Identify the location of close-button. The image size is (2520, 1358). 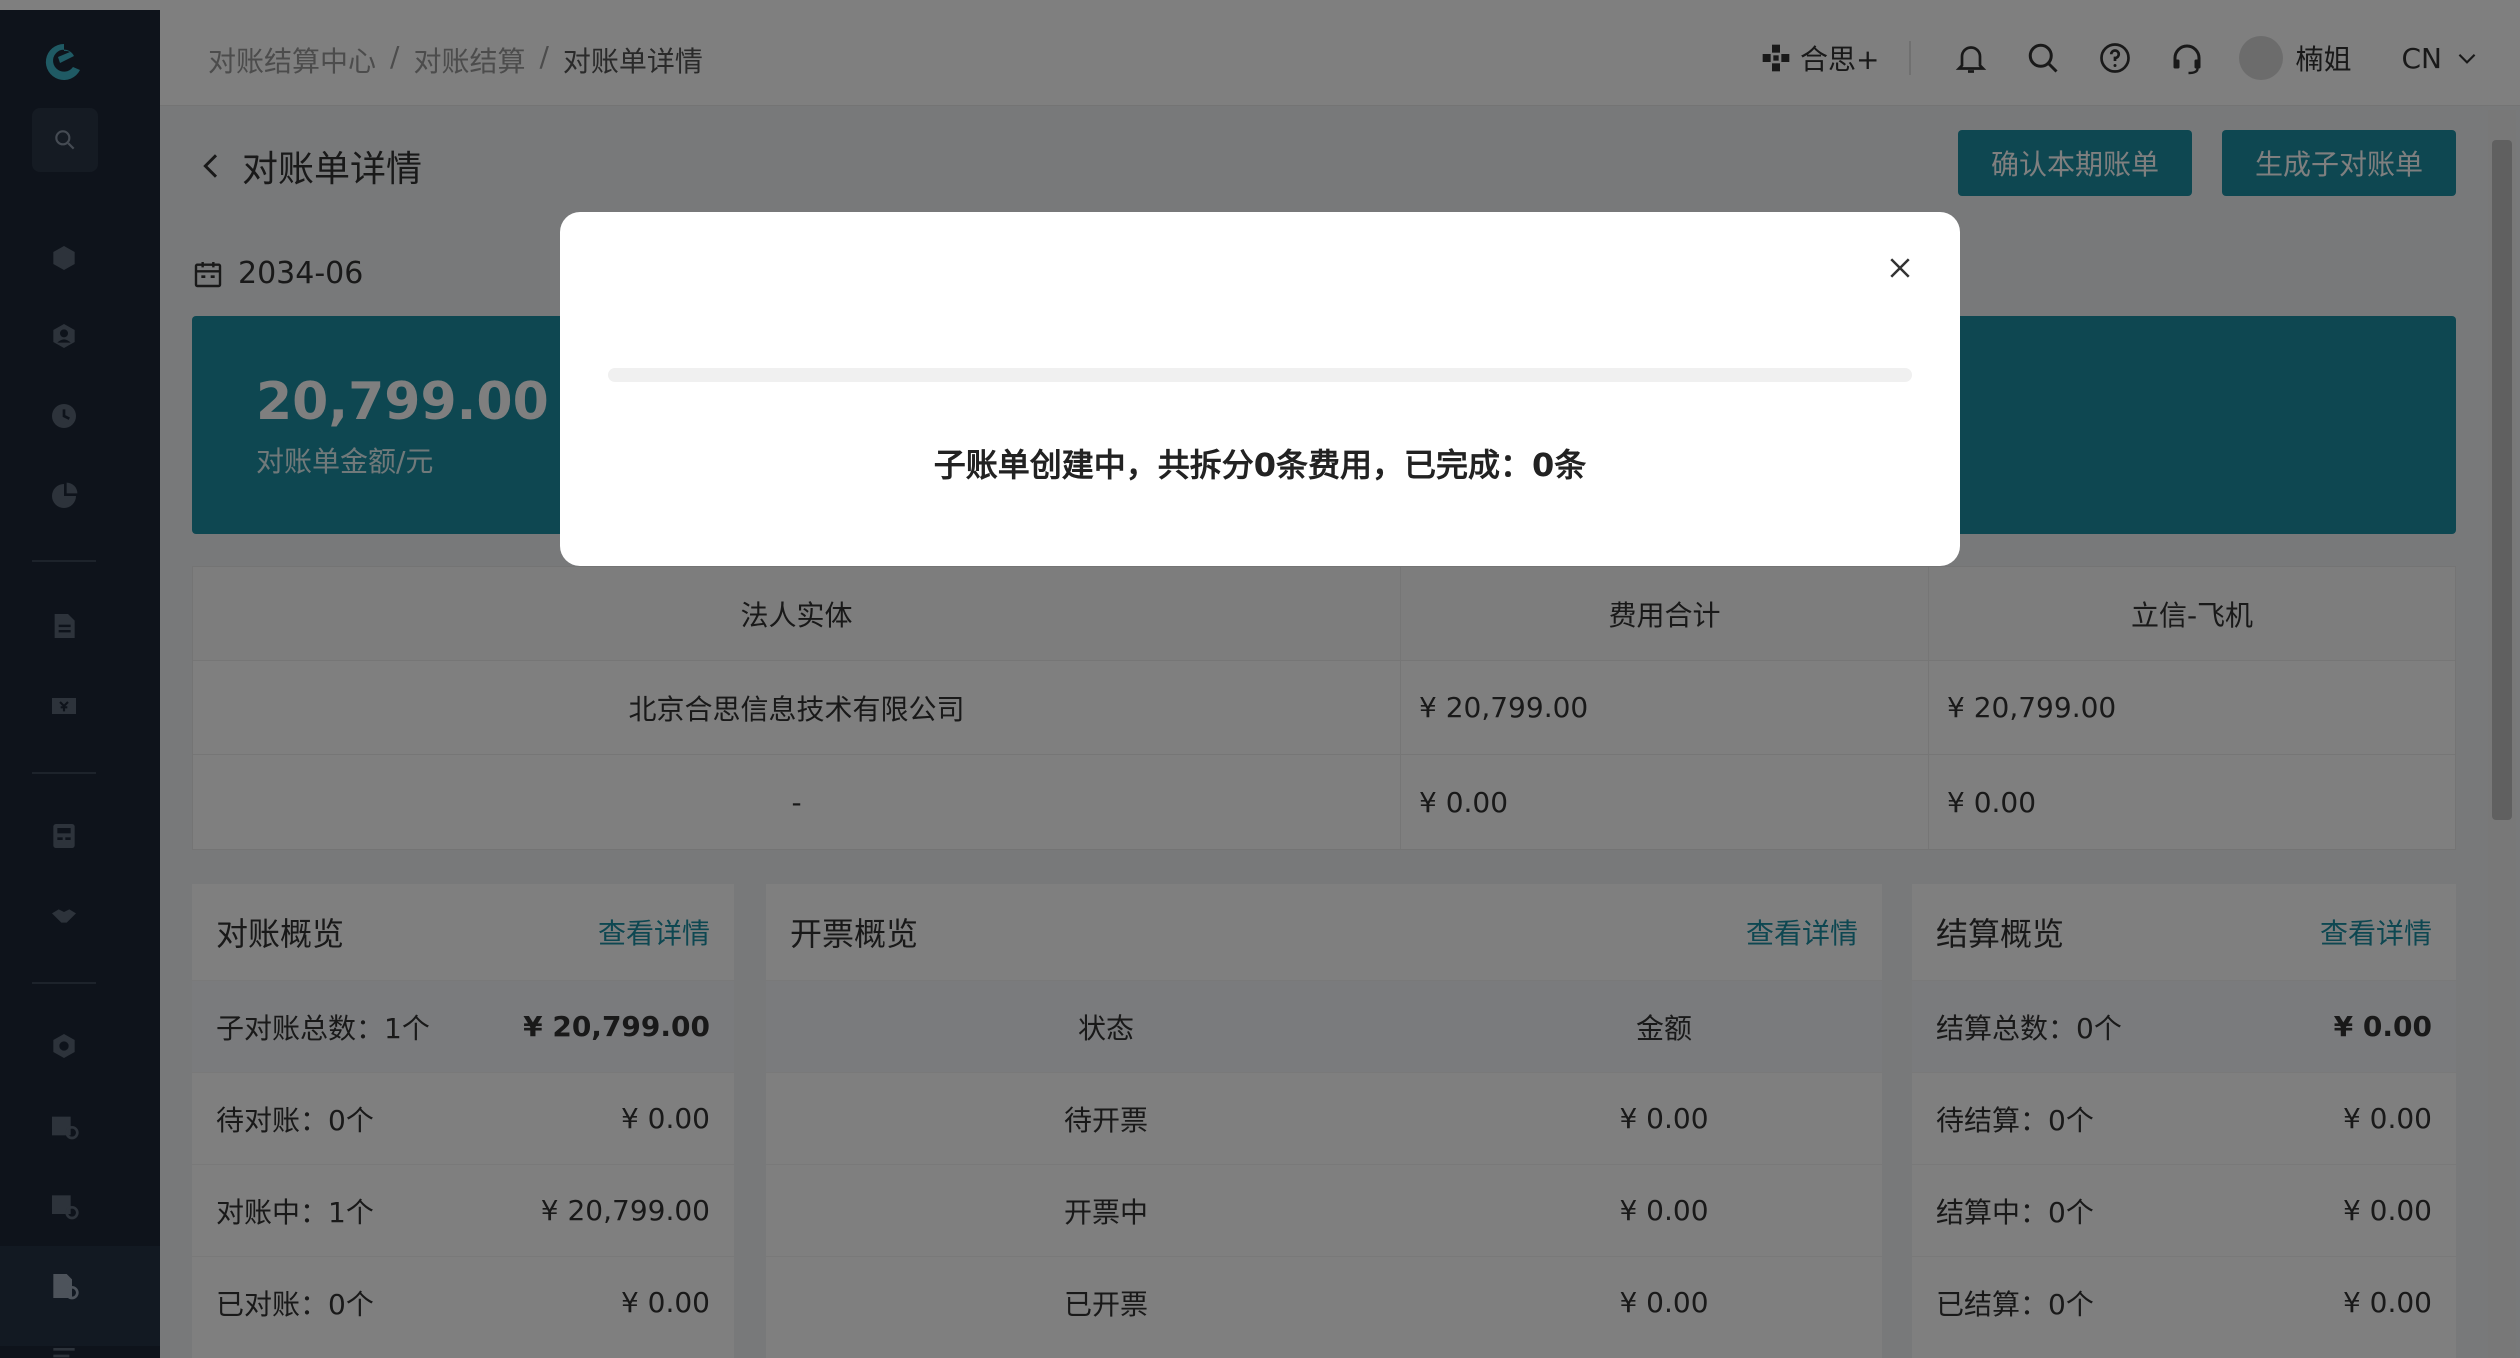
(1900, 268).